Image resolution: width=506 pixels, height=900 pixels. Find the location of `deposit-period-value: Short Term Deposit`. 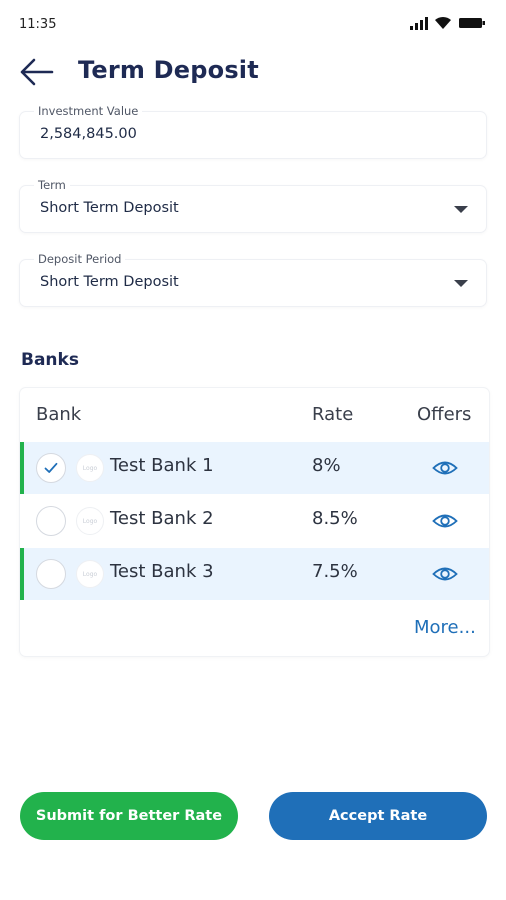

deposit-period-value: Short Term Deposit is located at coordinates (109, 282).